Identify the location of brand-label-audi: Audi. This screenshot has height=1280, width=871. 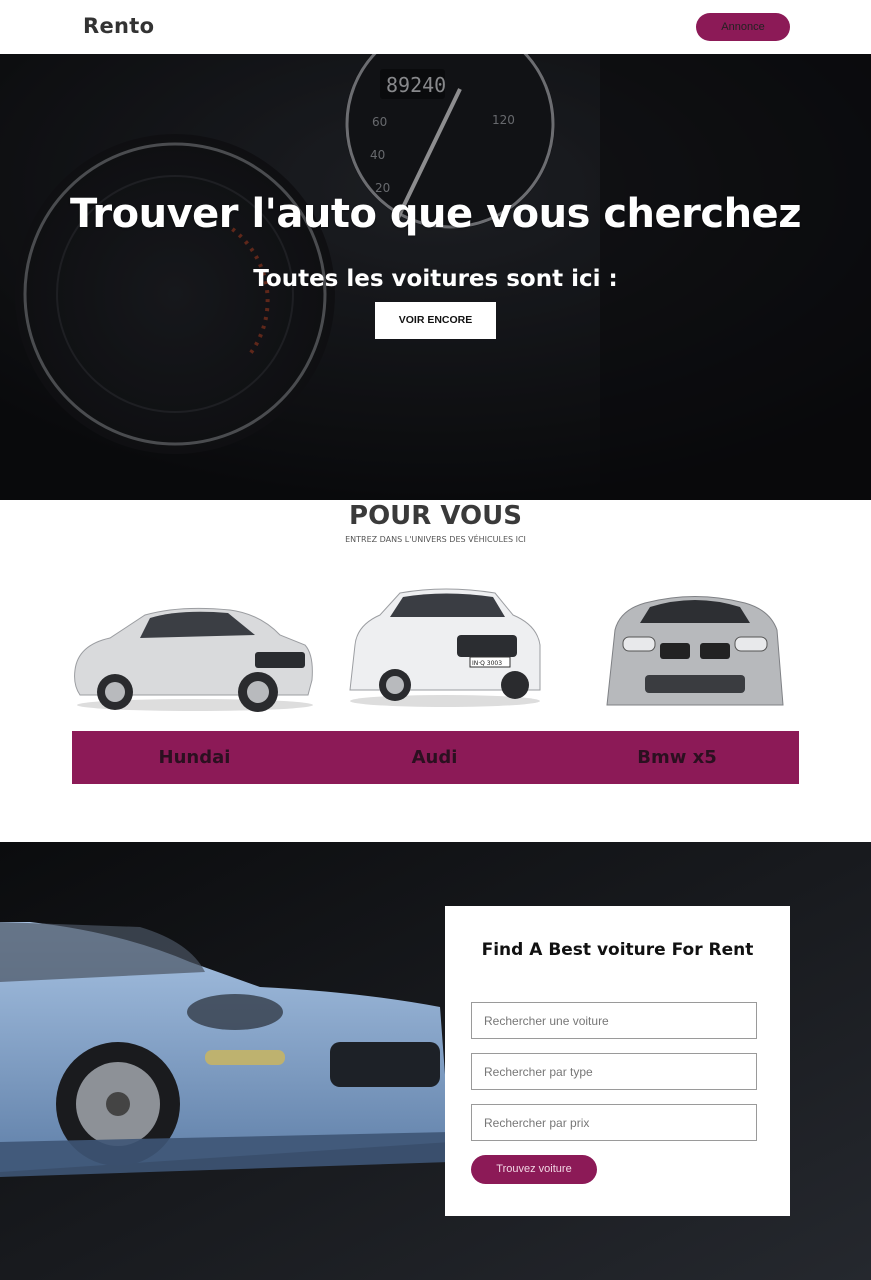
(434, 757).